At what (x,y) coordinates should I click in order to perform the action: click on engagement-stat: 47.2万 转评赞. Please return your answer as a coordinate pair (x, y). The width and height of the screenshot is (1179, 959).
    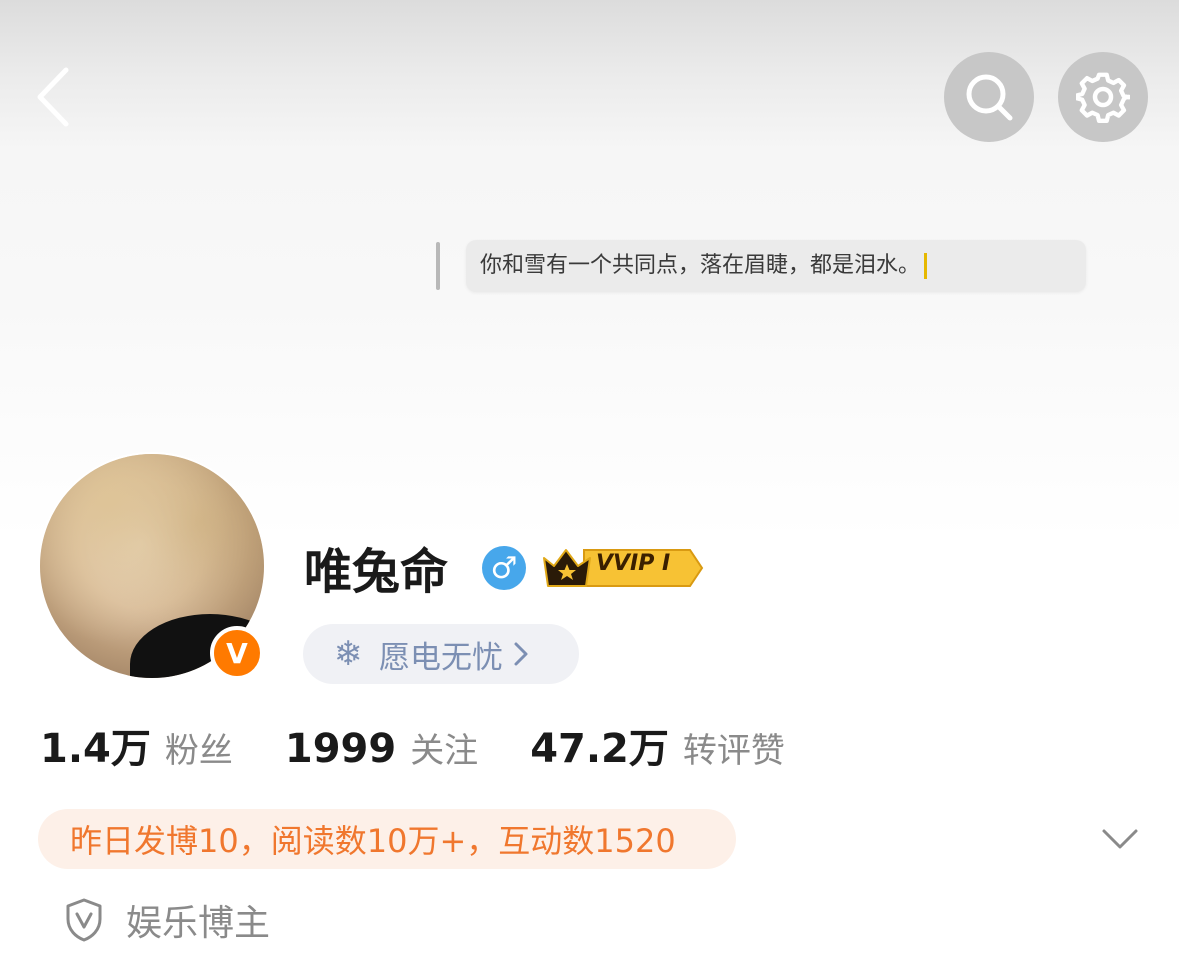
    Looking at the image, I should click on (657, 745).